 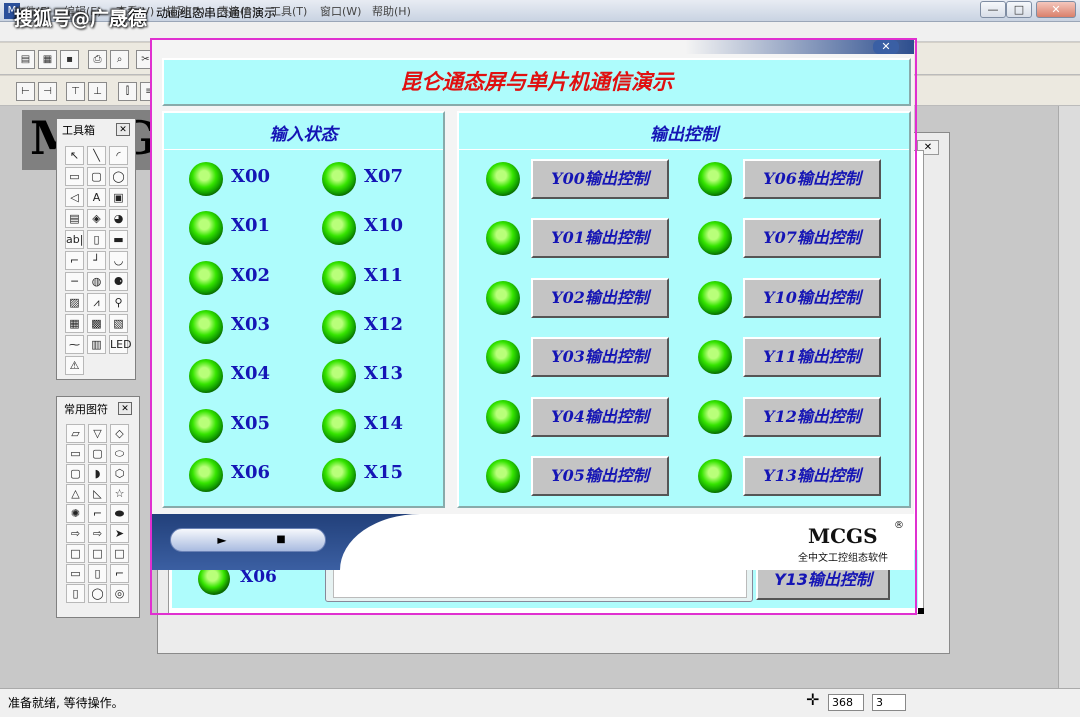 I want to click on restore-button: □, so click(x=1019, y=9).